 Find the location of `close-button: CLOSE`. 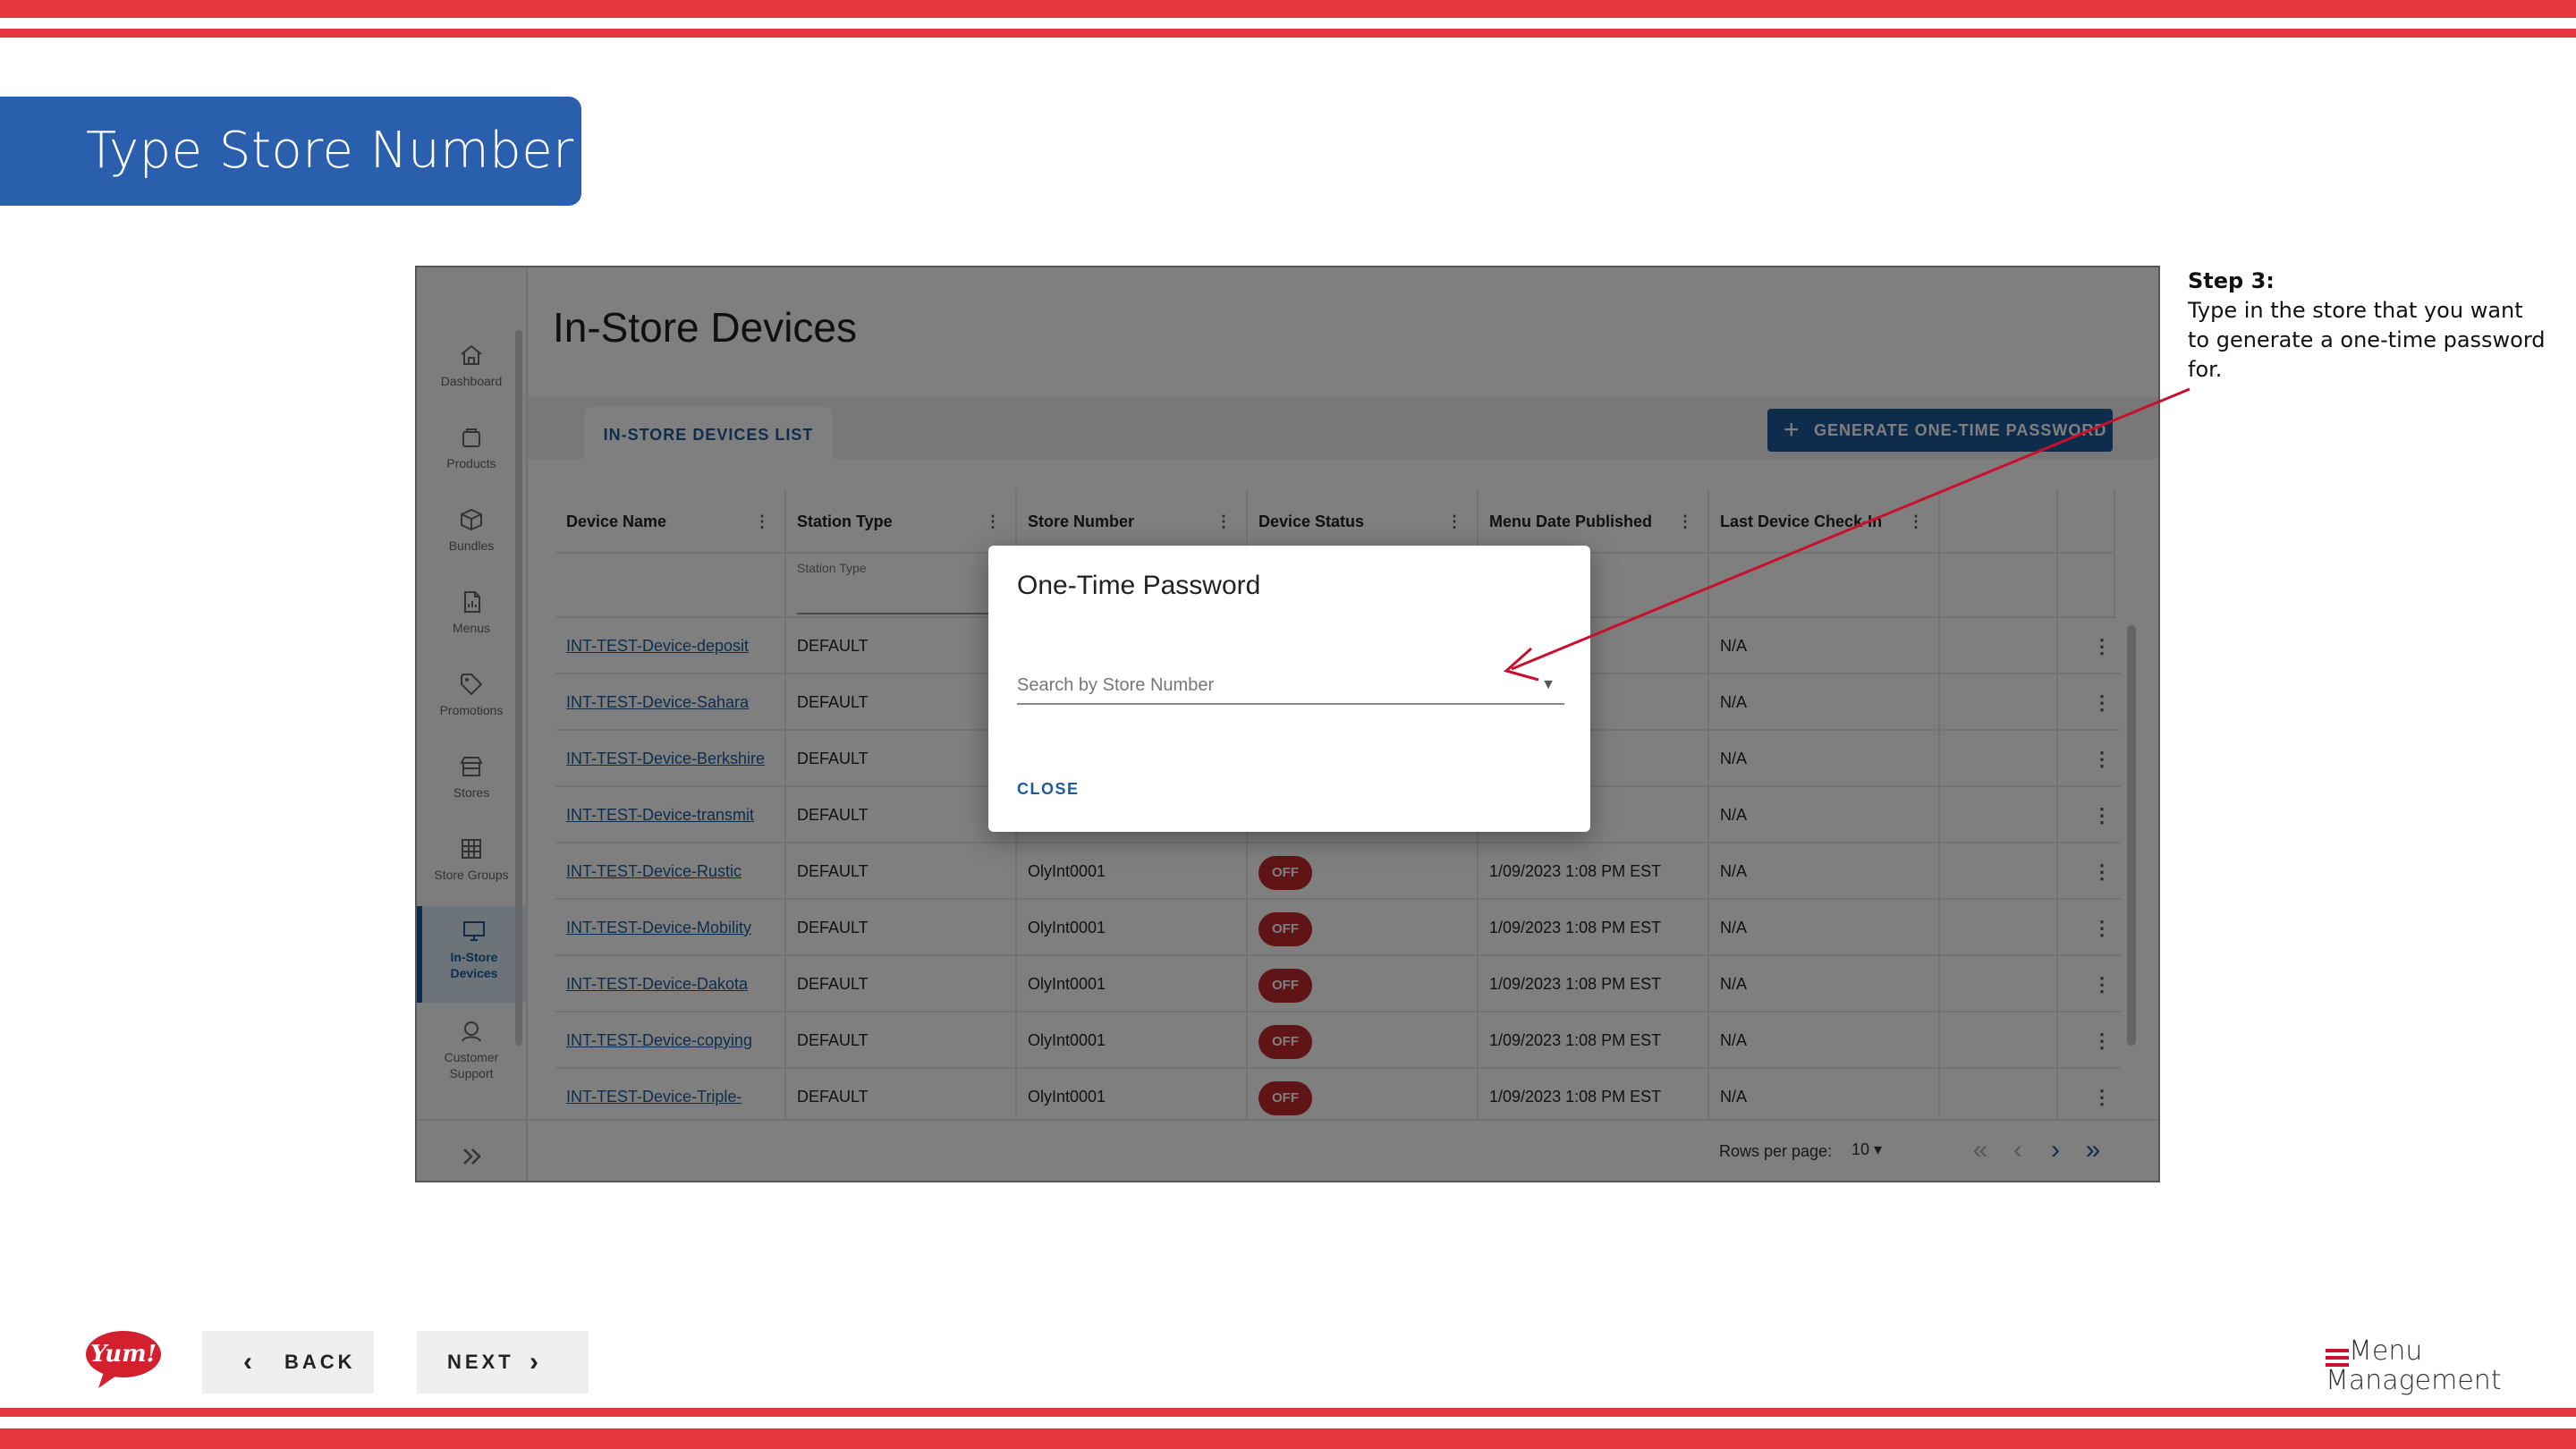

close-button: CLOSE is located at coordinates (1048, 789).